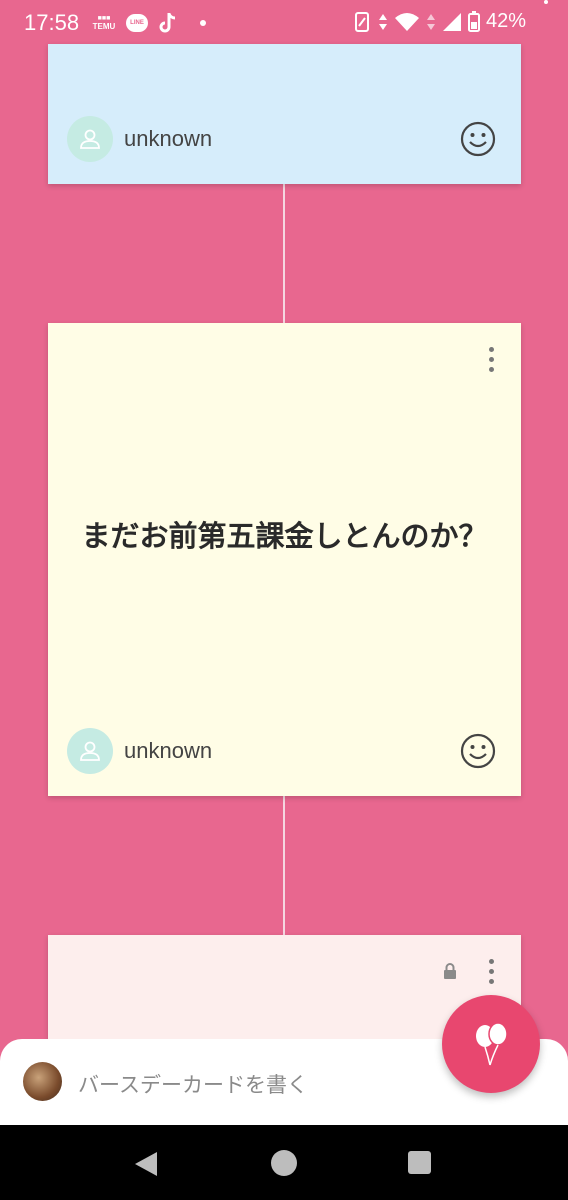  I want to click on home-icon, so click(284, 1163).